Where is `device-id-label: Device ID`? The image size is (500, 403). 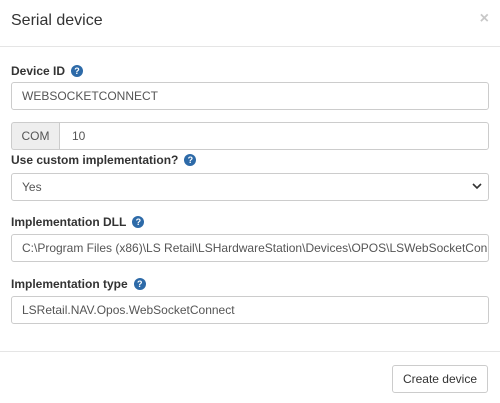
device-id-label: Device ID is located at coordinates (38, 71).